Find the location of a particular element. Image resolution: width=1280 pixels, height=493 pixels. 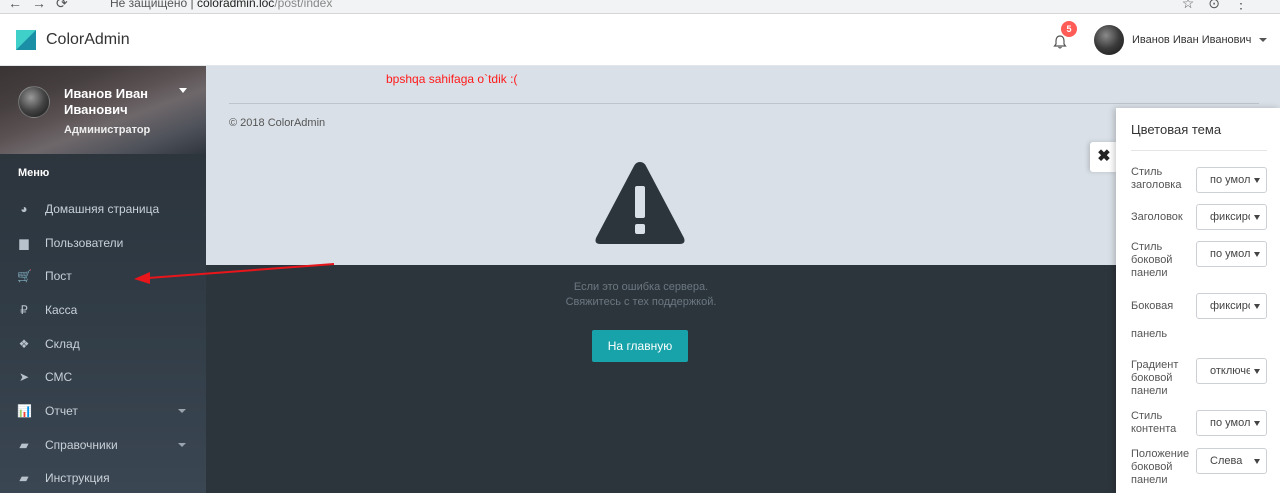

sidebar-item-label: Домашняя страница is located at coordinates (102, 209).